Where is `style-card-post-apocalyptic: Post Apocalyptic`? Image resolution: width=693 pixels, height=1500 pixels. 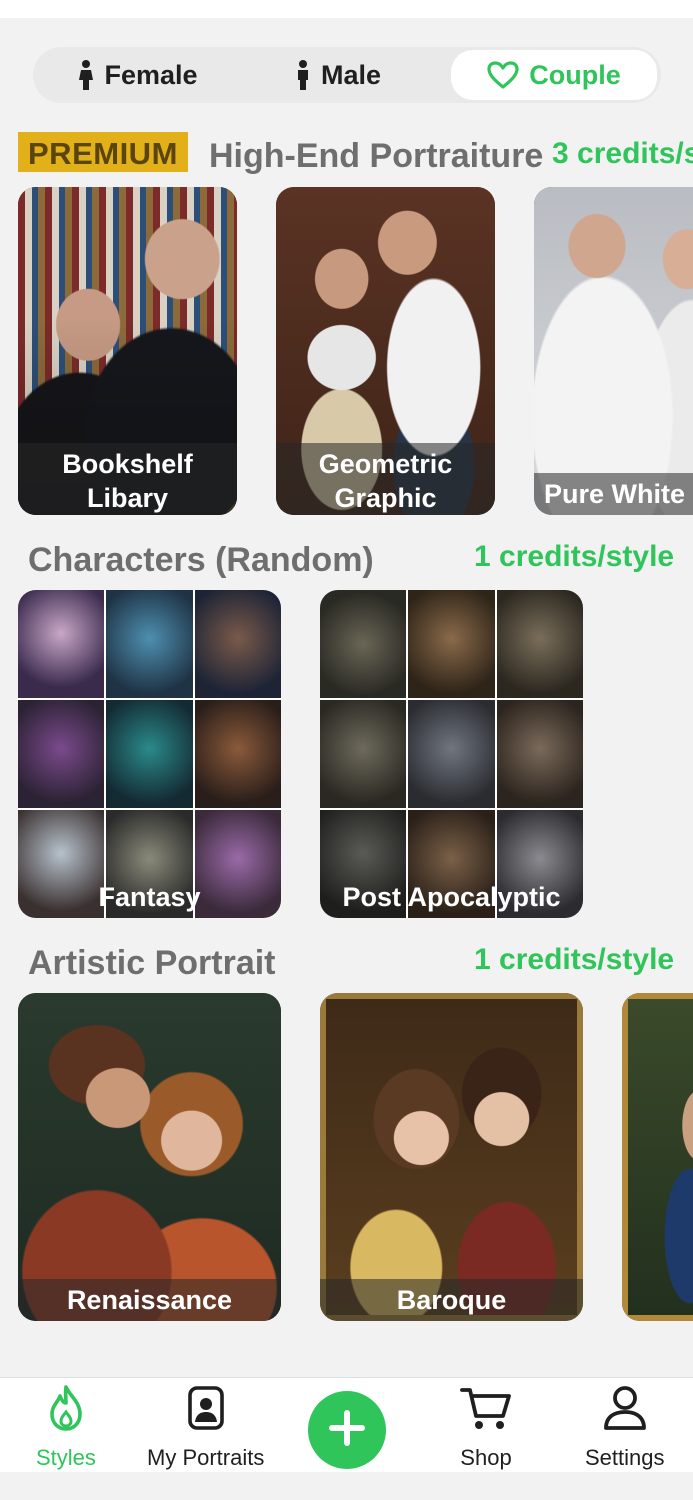 style-card-post-apocalyptic: Post Apocalyptic is located at coordinates (451, 754).